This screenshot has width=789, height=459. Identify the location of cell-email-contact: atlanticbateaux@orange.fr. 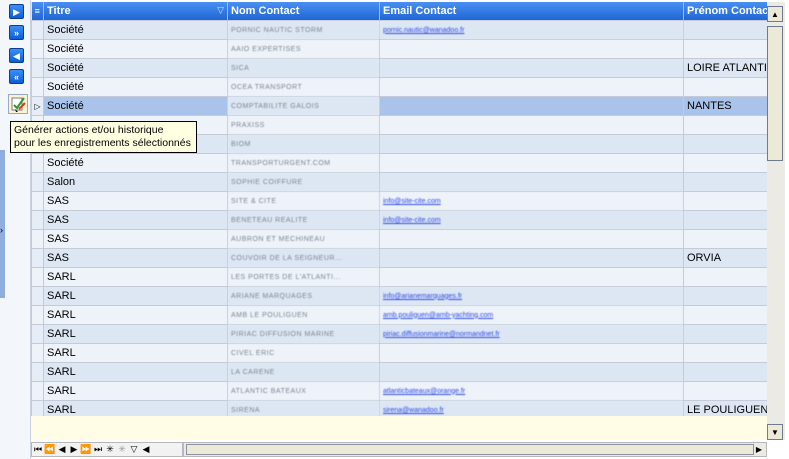
(531, 391).